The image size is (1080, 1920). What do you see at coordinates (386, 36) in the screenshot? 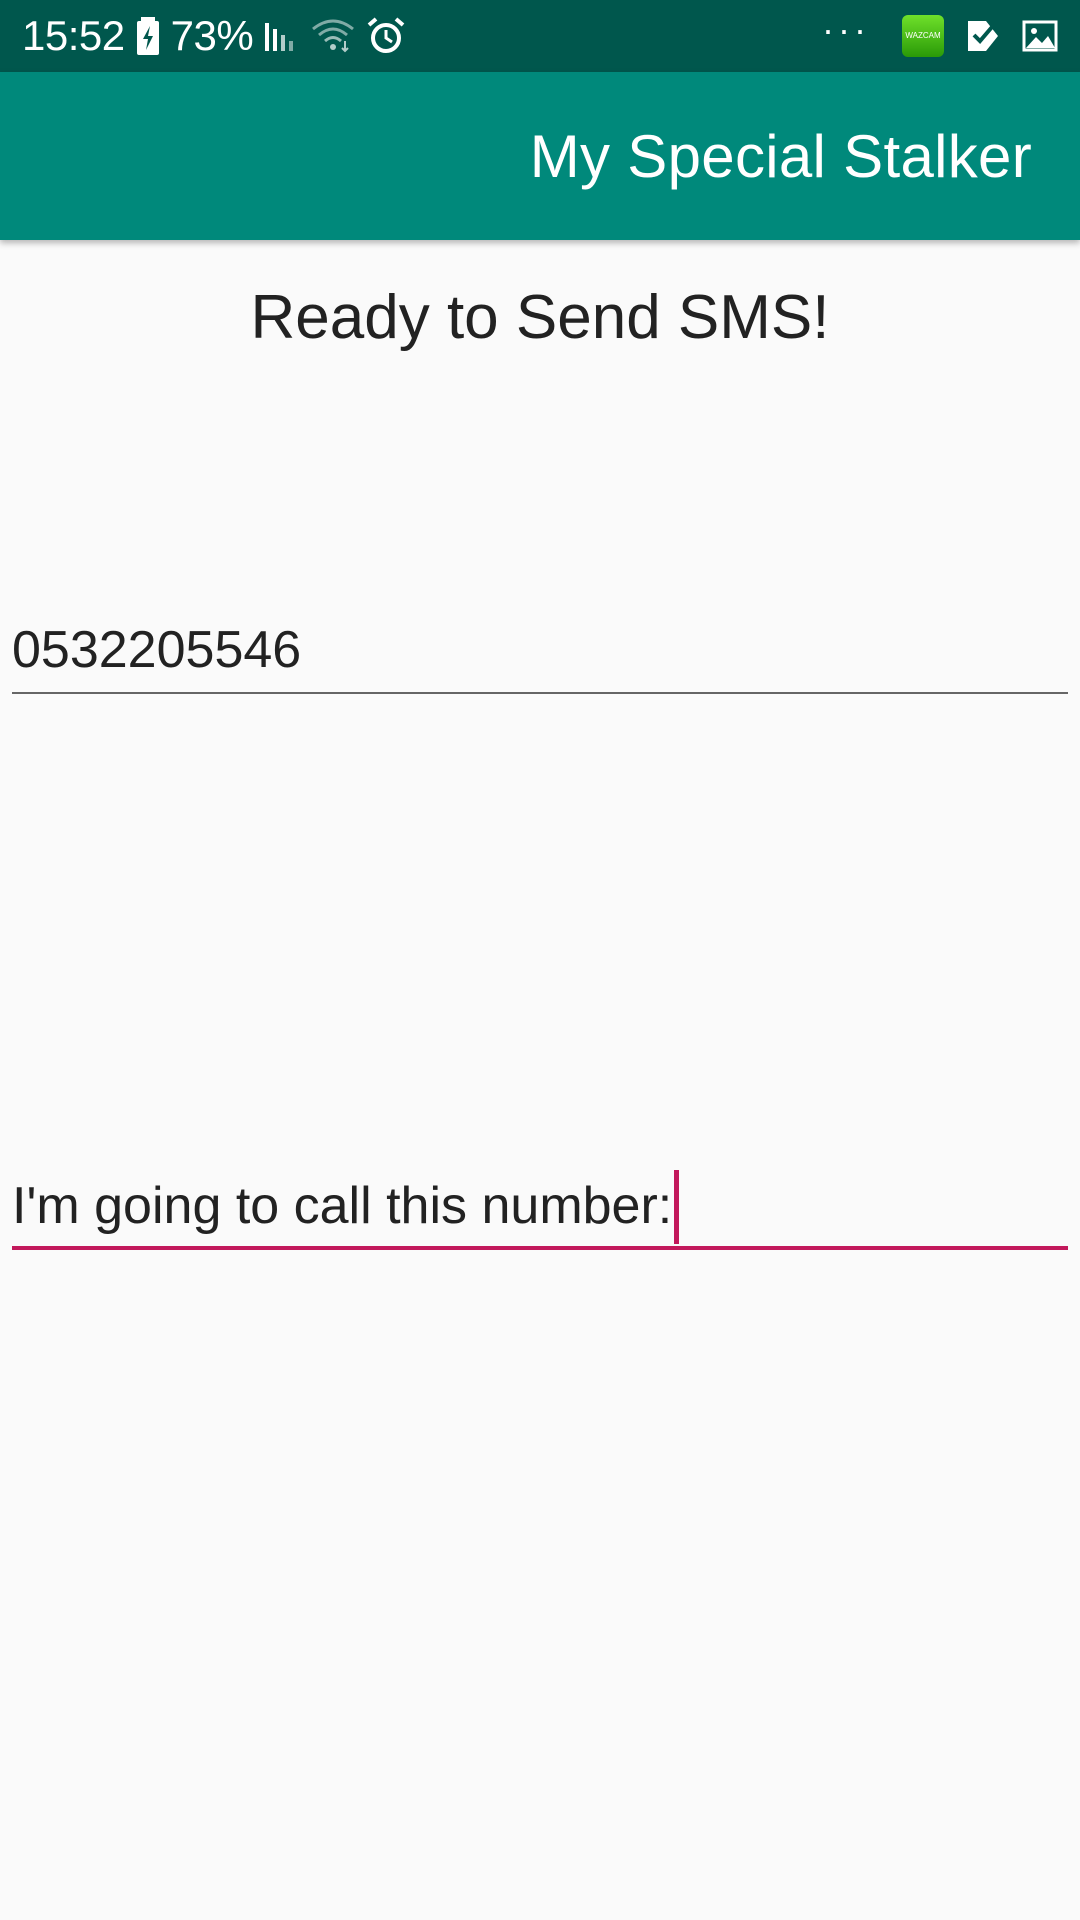
I see `alarm-icon` at bounding box center [386, 36].